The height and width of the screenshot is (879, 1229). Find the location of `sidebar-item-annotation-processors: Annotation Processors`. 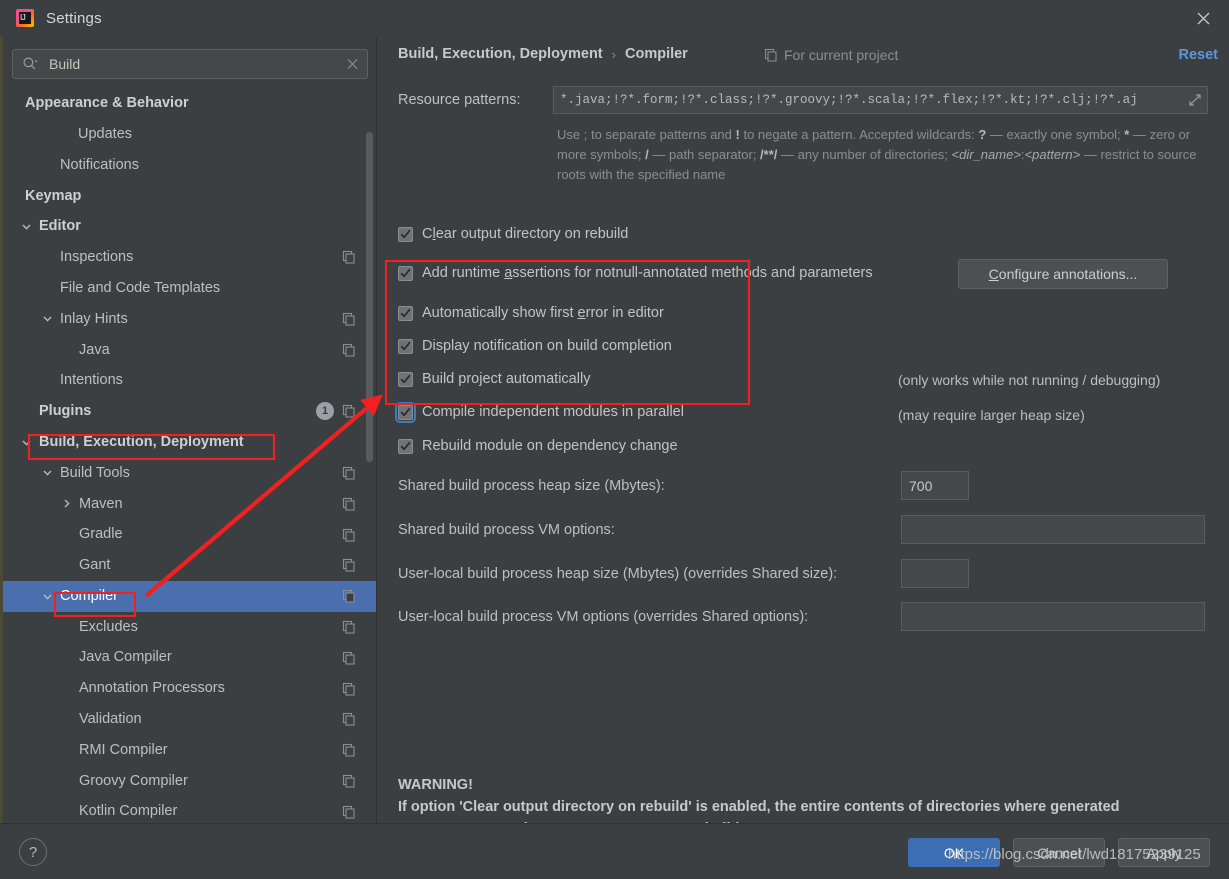

sidebar-item-annotation-processors: Annotation Processors is located at coordinates (189, 688).